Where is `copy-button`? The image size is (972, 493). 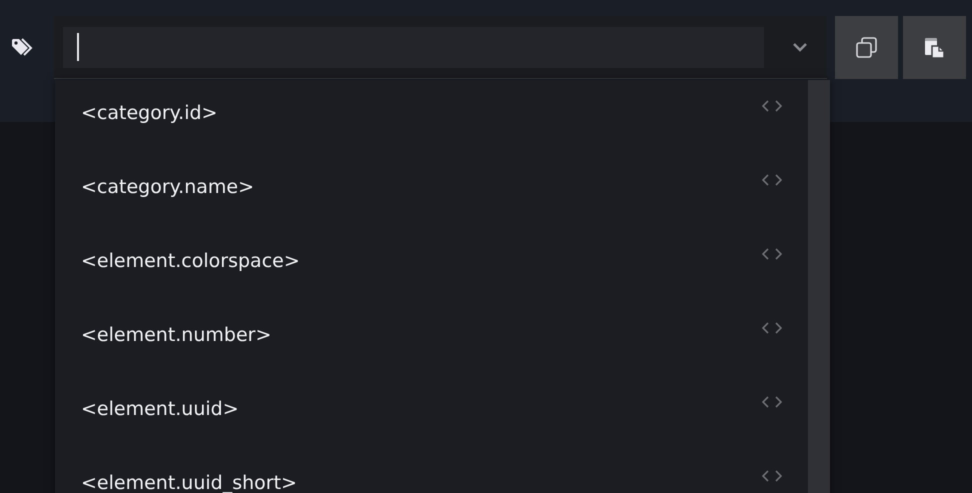 copy-button is located at coordinates (866, 47).